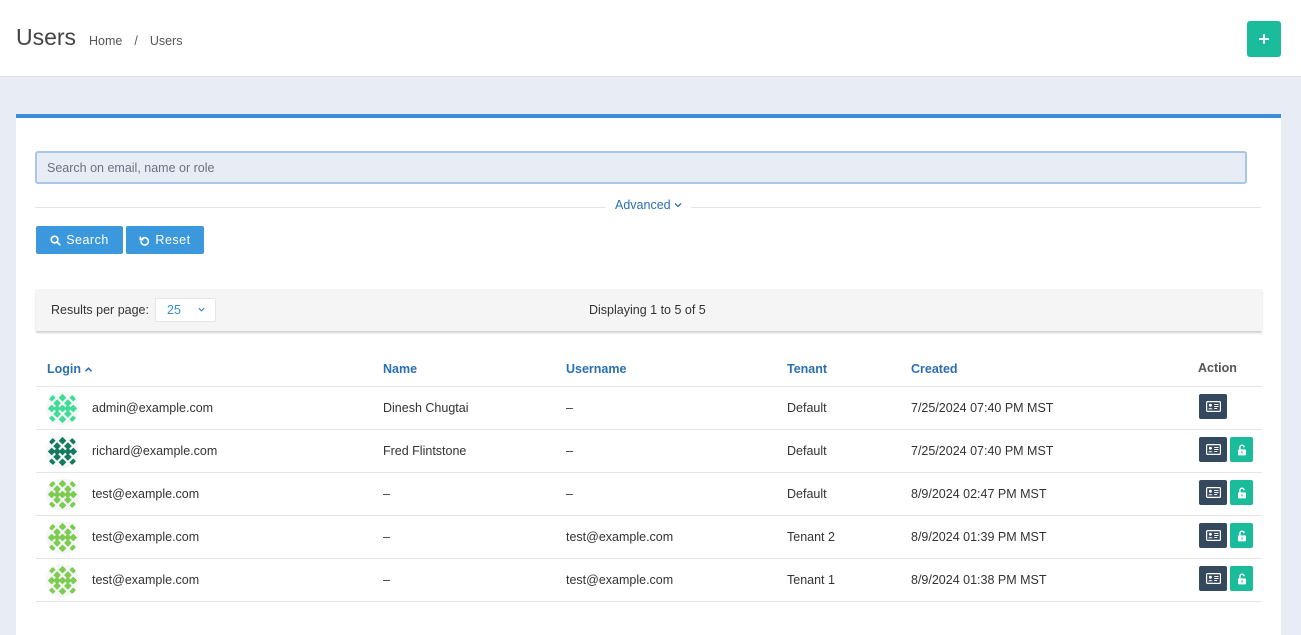 The height and width of the screenshot is (635, 1301). I want to click on breadcrumb-home: Home, so click(105, 41).